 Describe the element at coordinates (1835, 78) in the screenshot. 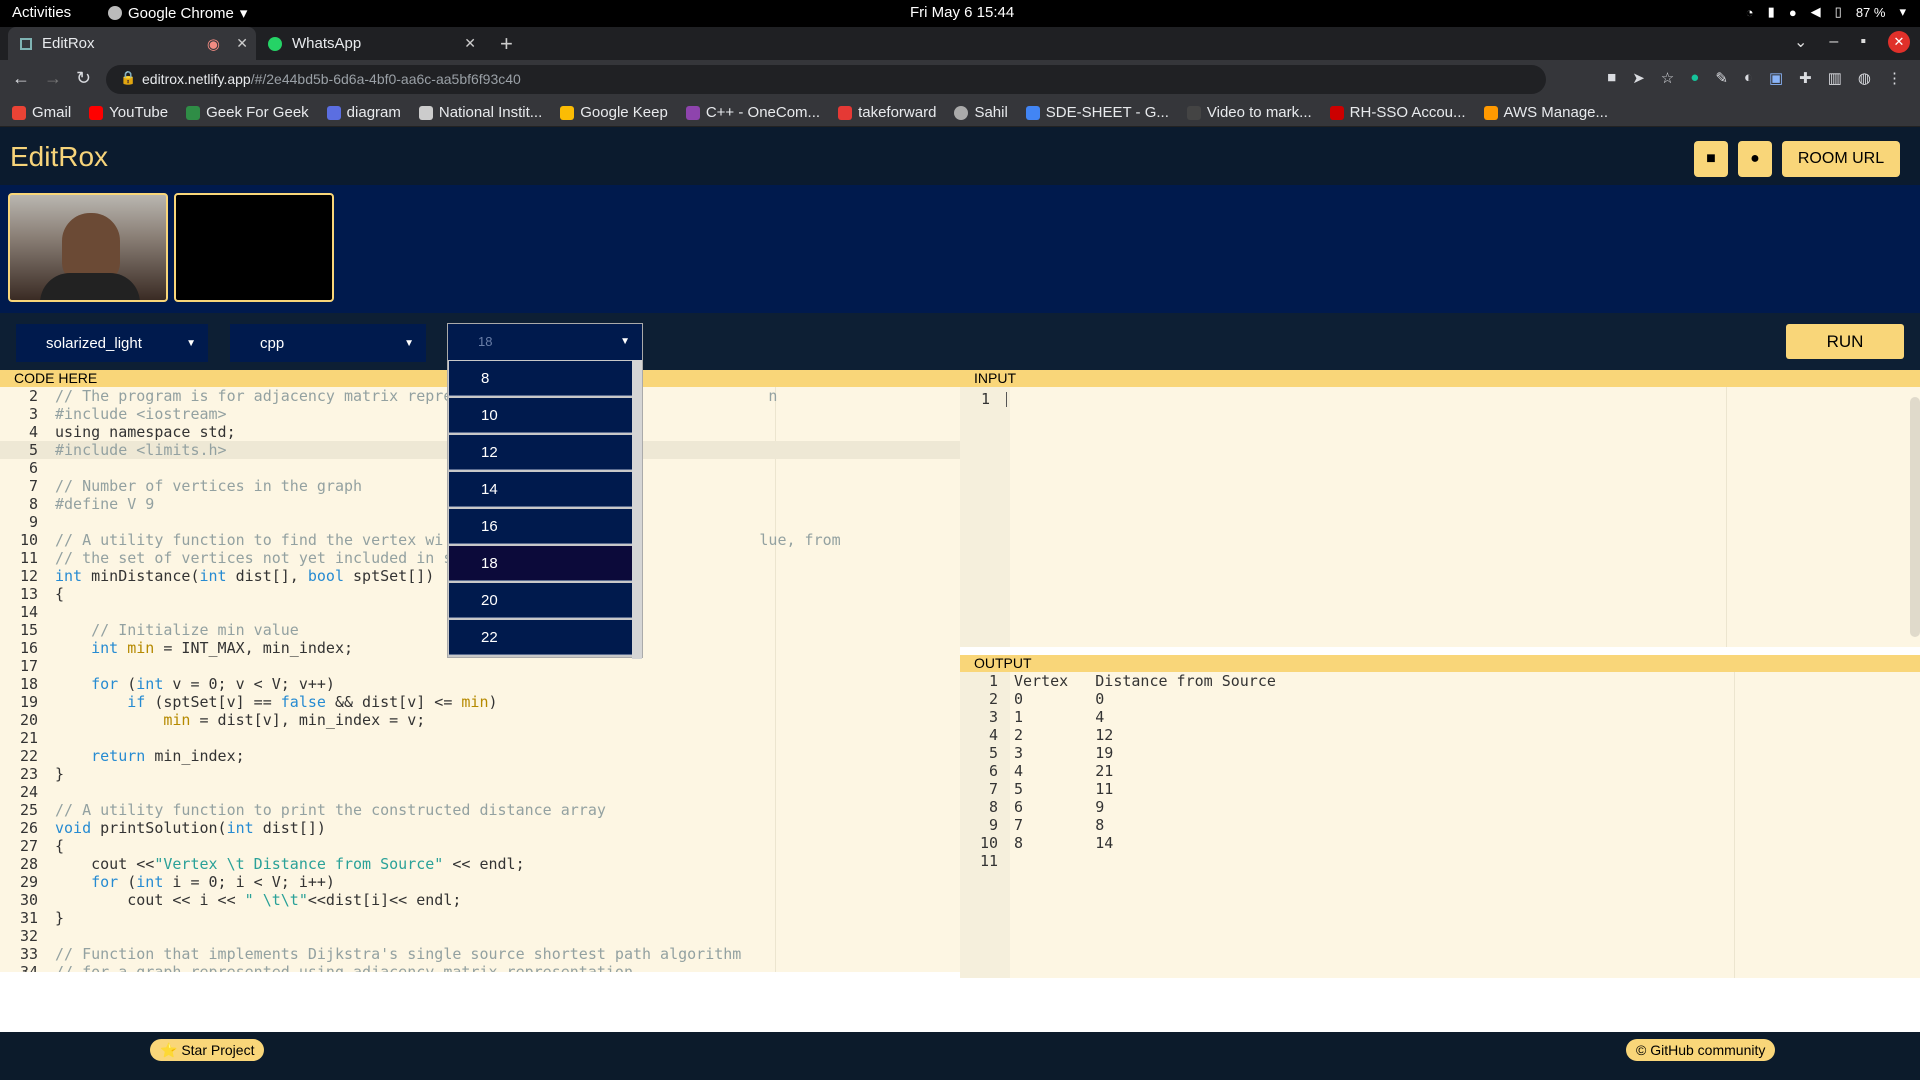

I see `sidepanel-icon: ▥` at that location.